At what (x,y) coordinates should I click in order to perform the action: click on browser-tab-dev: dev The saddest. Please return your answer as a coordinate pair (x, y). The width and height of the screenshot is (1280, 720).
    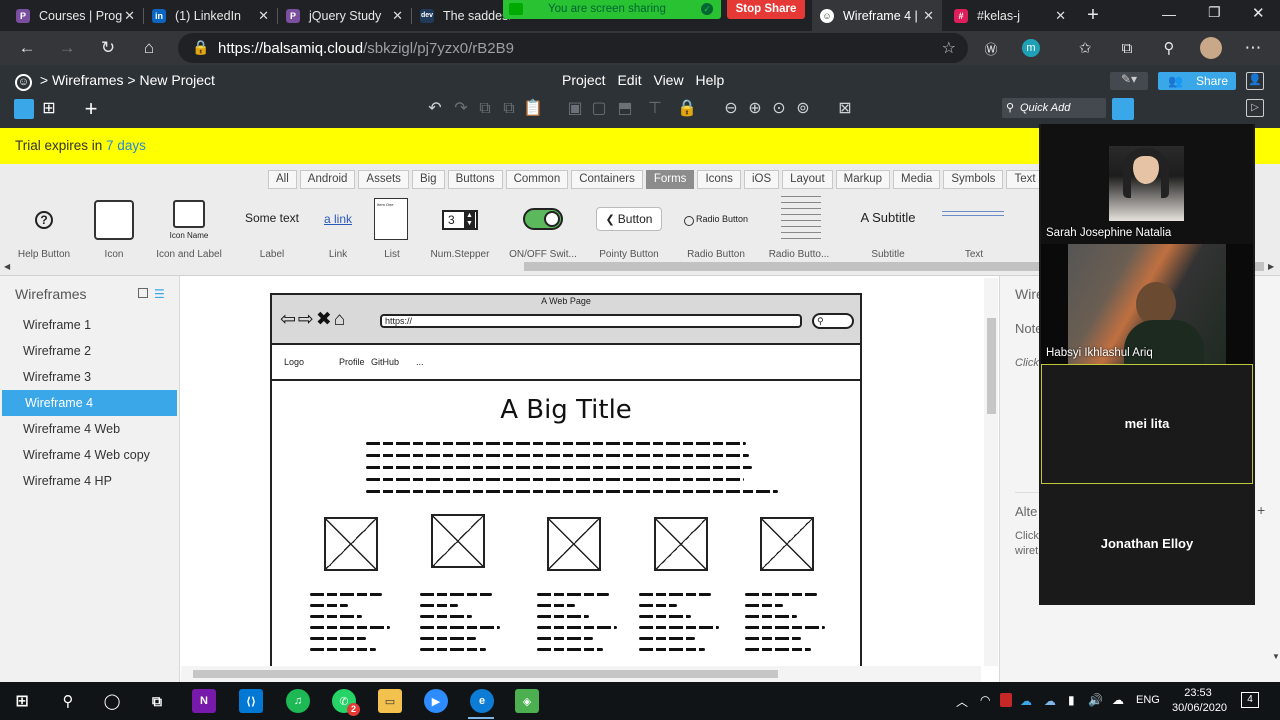
    Looking at the image, I should click on (461, 15).